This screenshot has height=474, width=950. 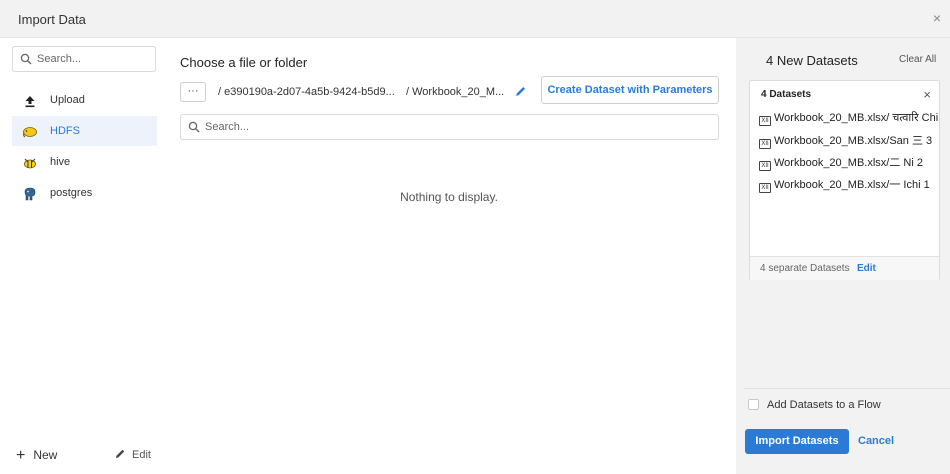 I want to click on add-to-flow-label: Add Datasets to a Flow, so click(x=824, y=405).